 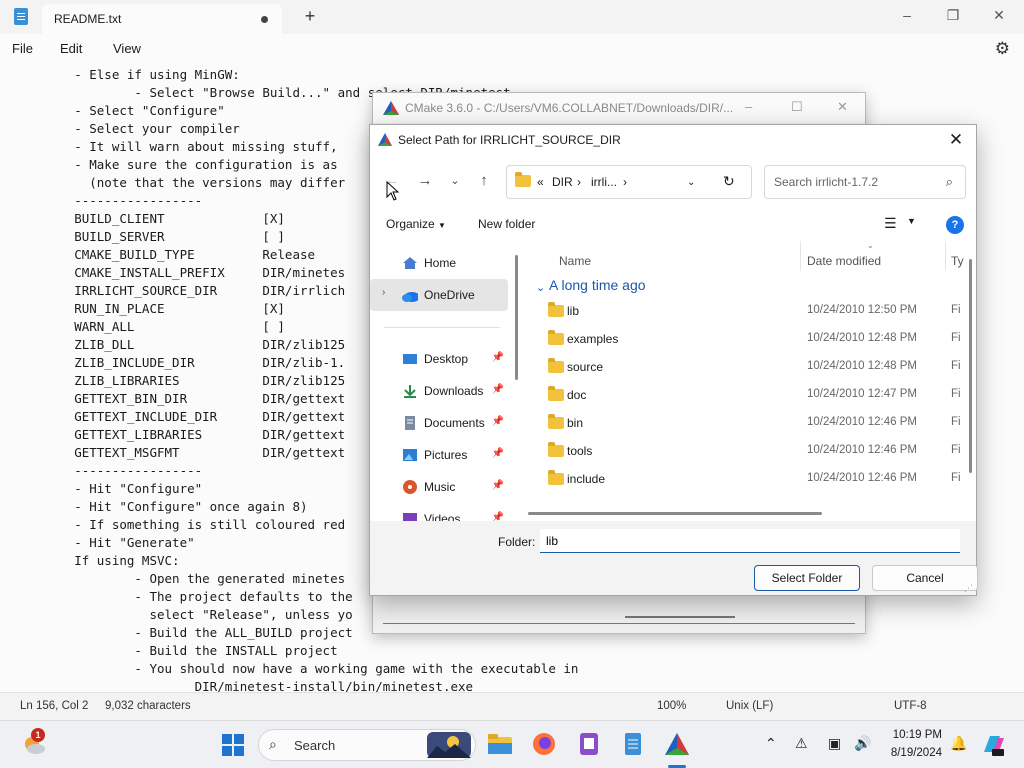 What do you see at coordinates (393, 191) in the screenshot?
I see `mouse-cursor-icon` at bounding box center [393, 191].